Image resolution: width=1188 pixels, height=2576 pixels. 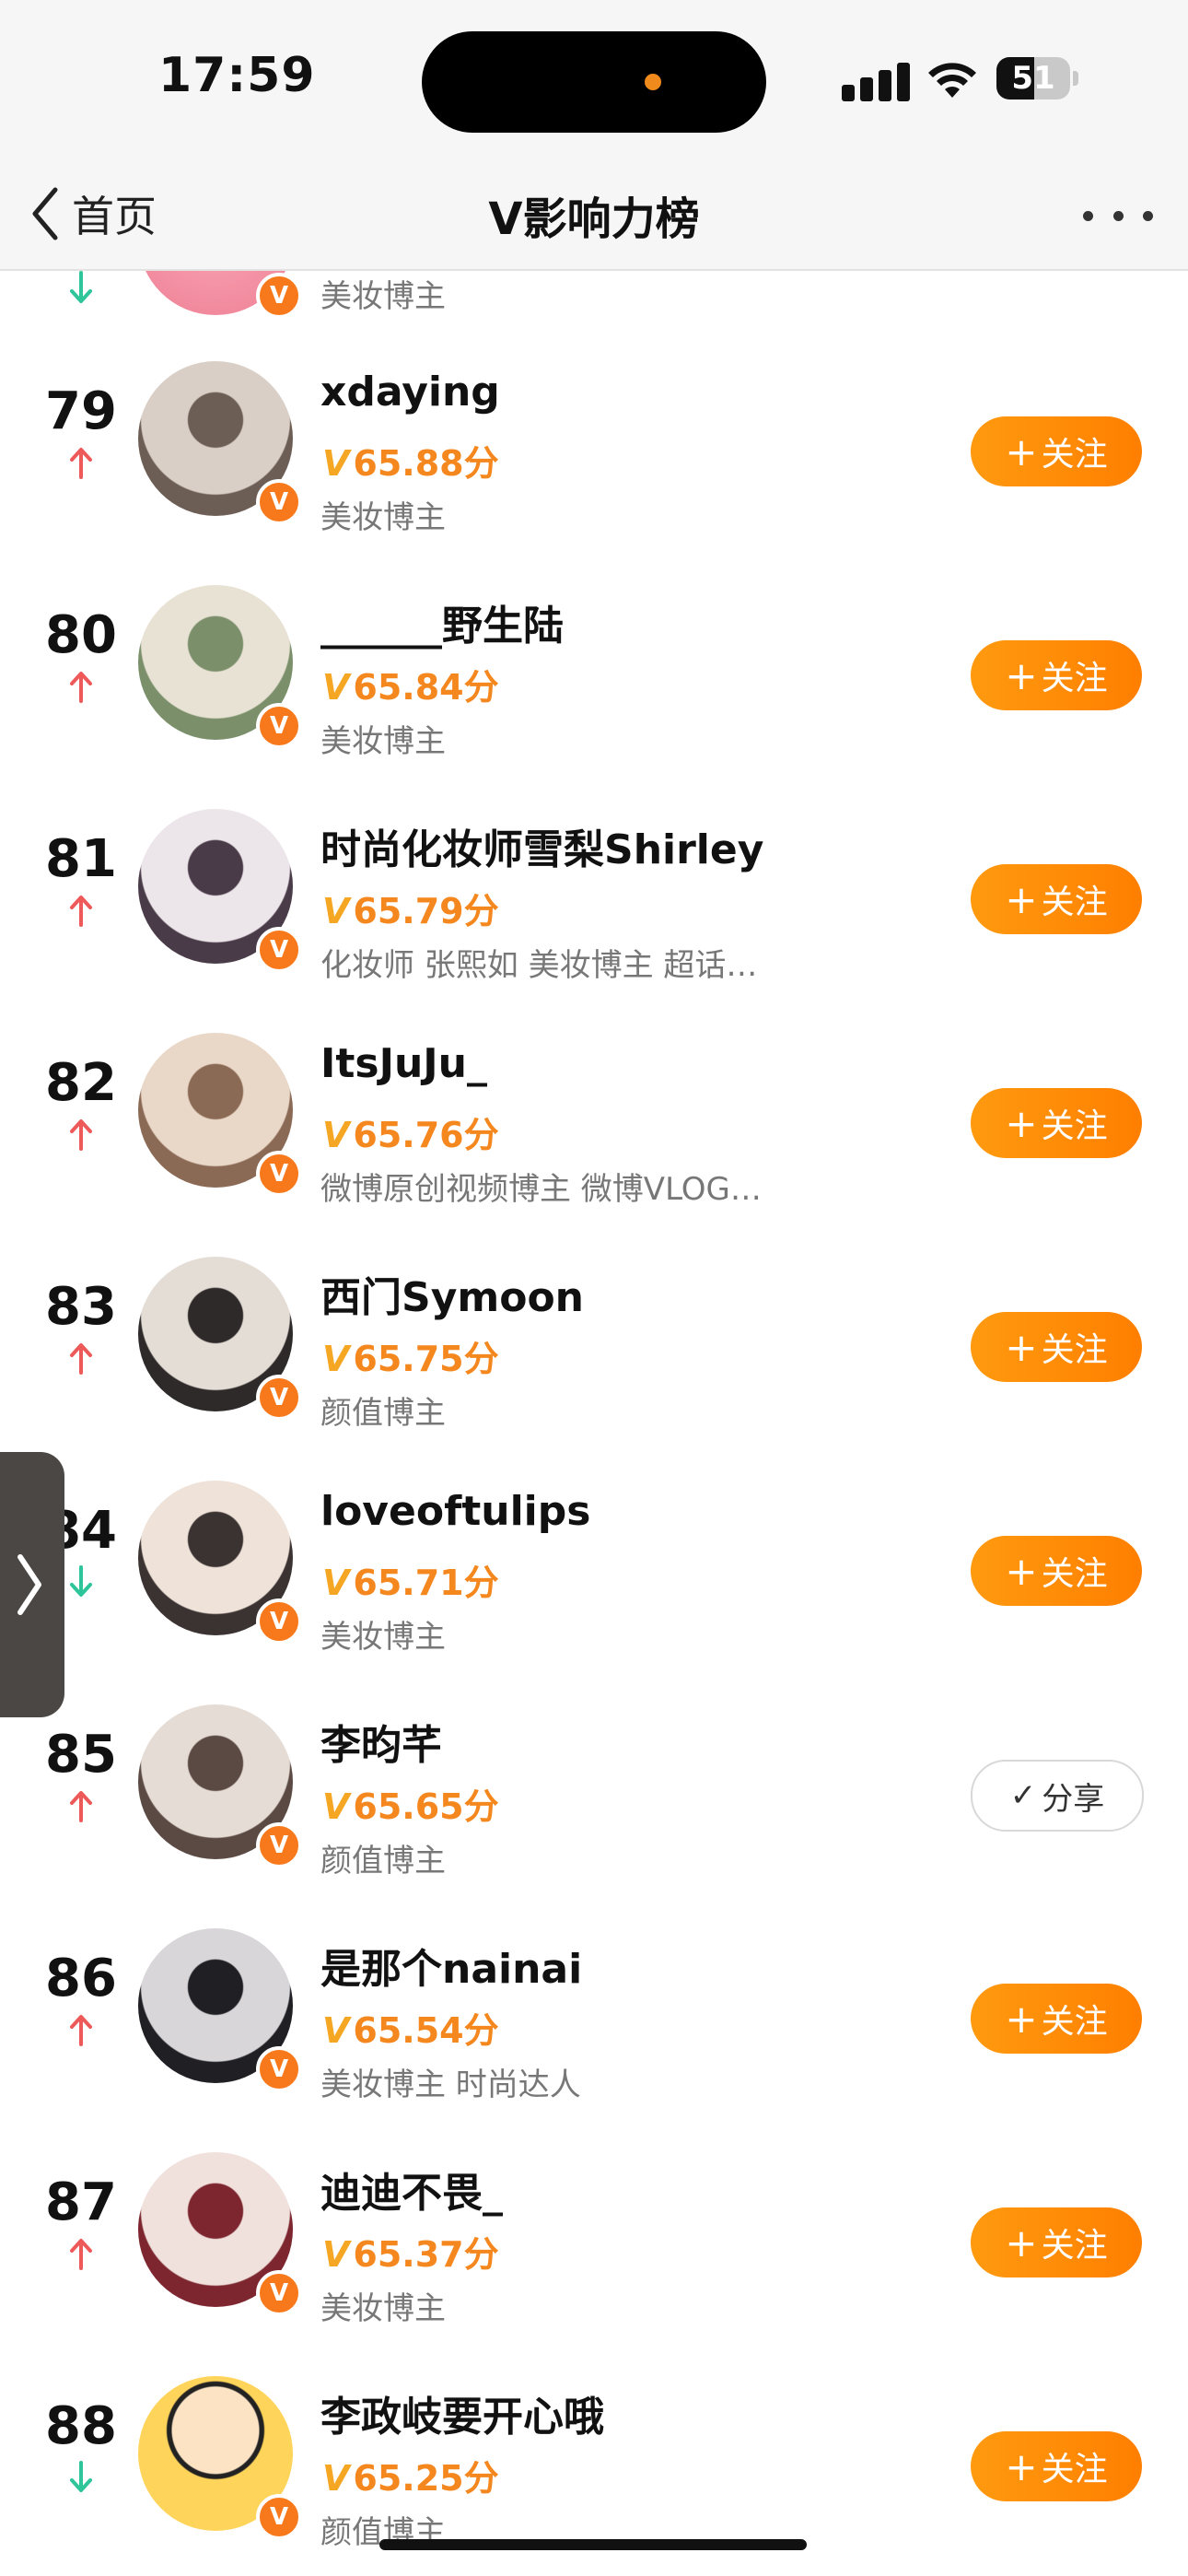 What do you see at coordinates (81, 2202) in the screenshot?
I see `rank-number: 87` at bounding box center [81, 2202].